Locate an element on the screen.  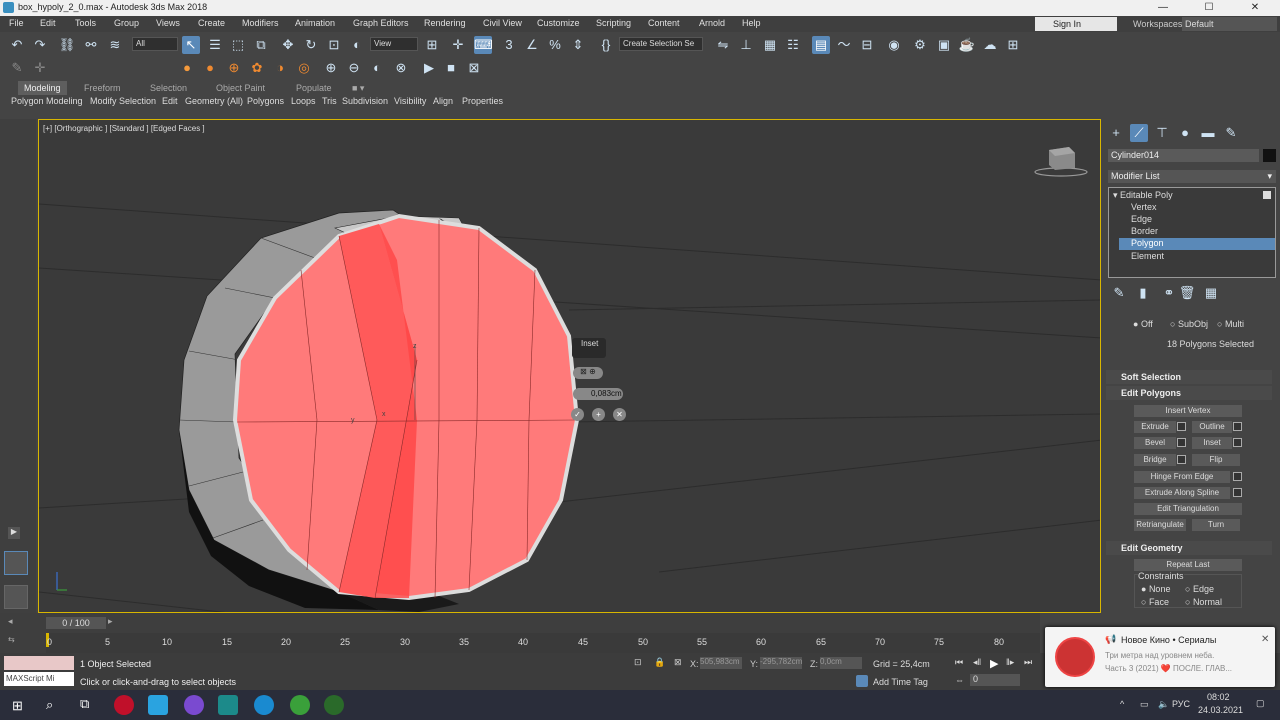
brush-icon: ✎ is located at coordinates (17, 68).